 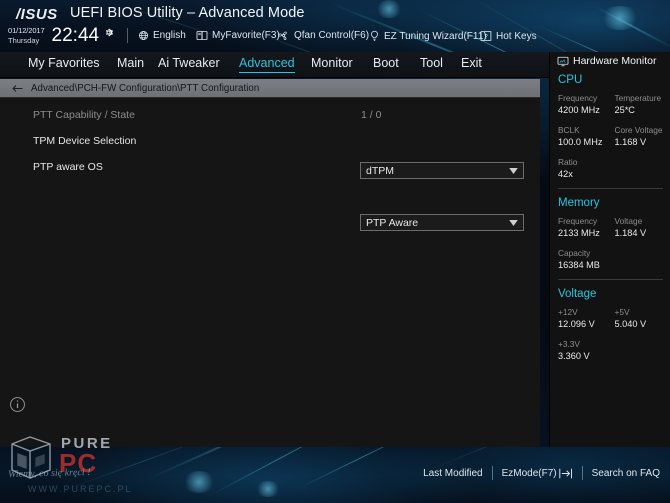 I want to click on qfan-control-button: Qfan Control(F6), so click(x=323, y=35).